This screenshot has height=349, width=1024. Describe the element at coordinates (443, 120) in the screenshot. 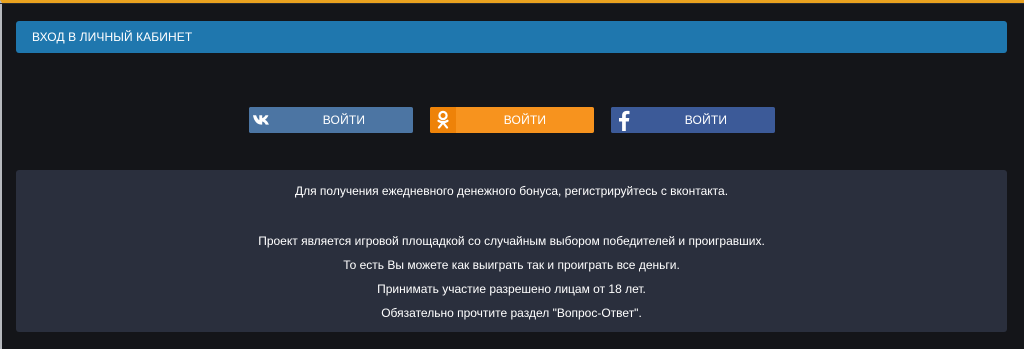

I see `odnoklassniki-icon` at that location.